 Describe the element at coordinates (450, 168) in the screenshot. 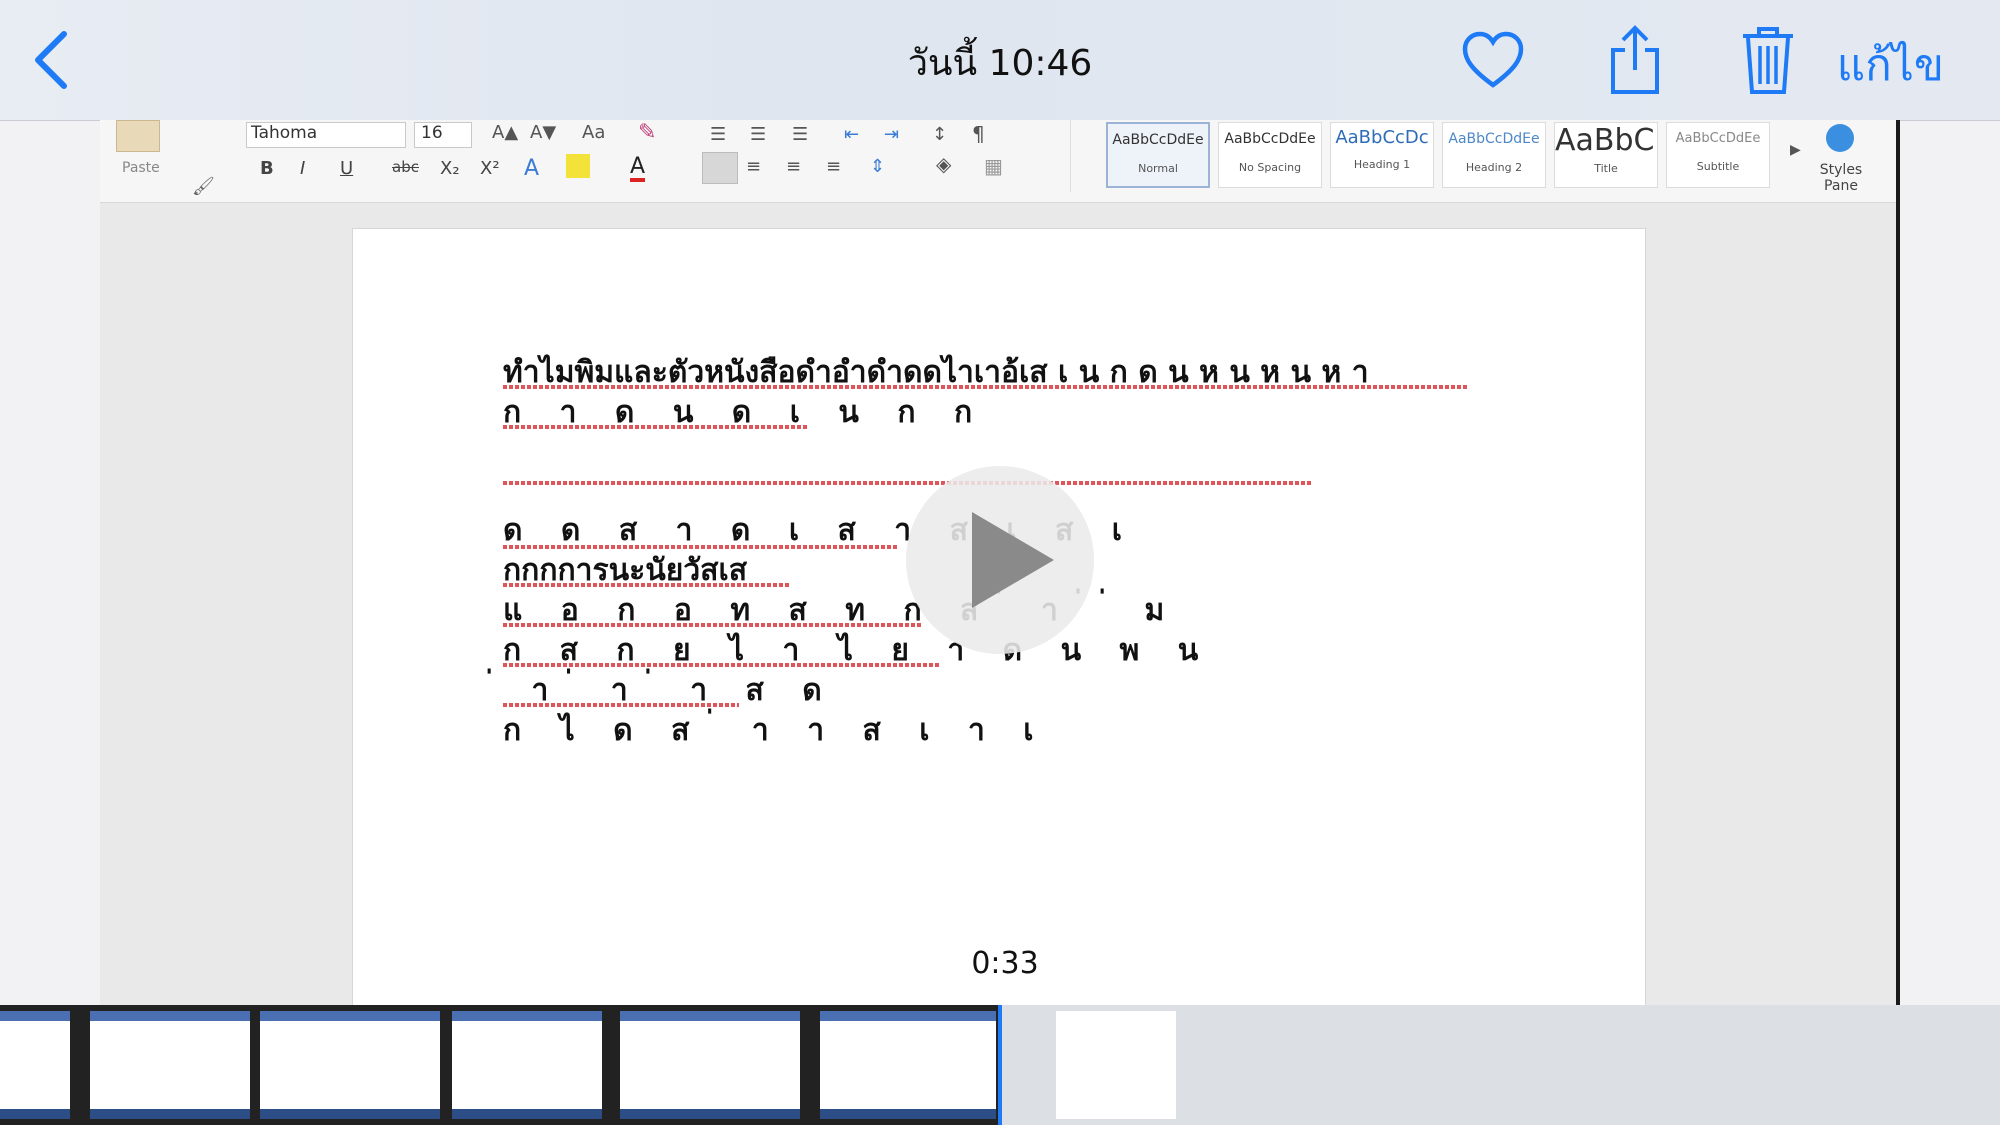

I see `subscript-button: X₂` at that location.